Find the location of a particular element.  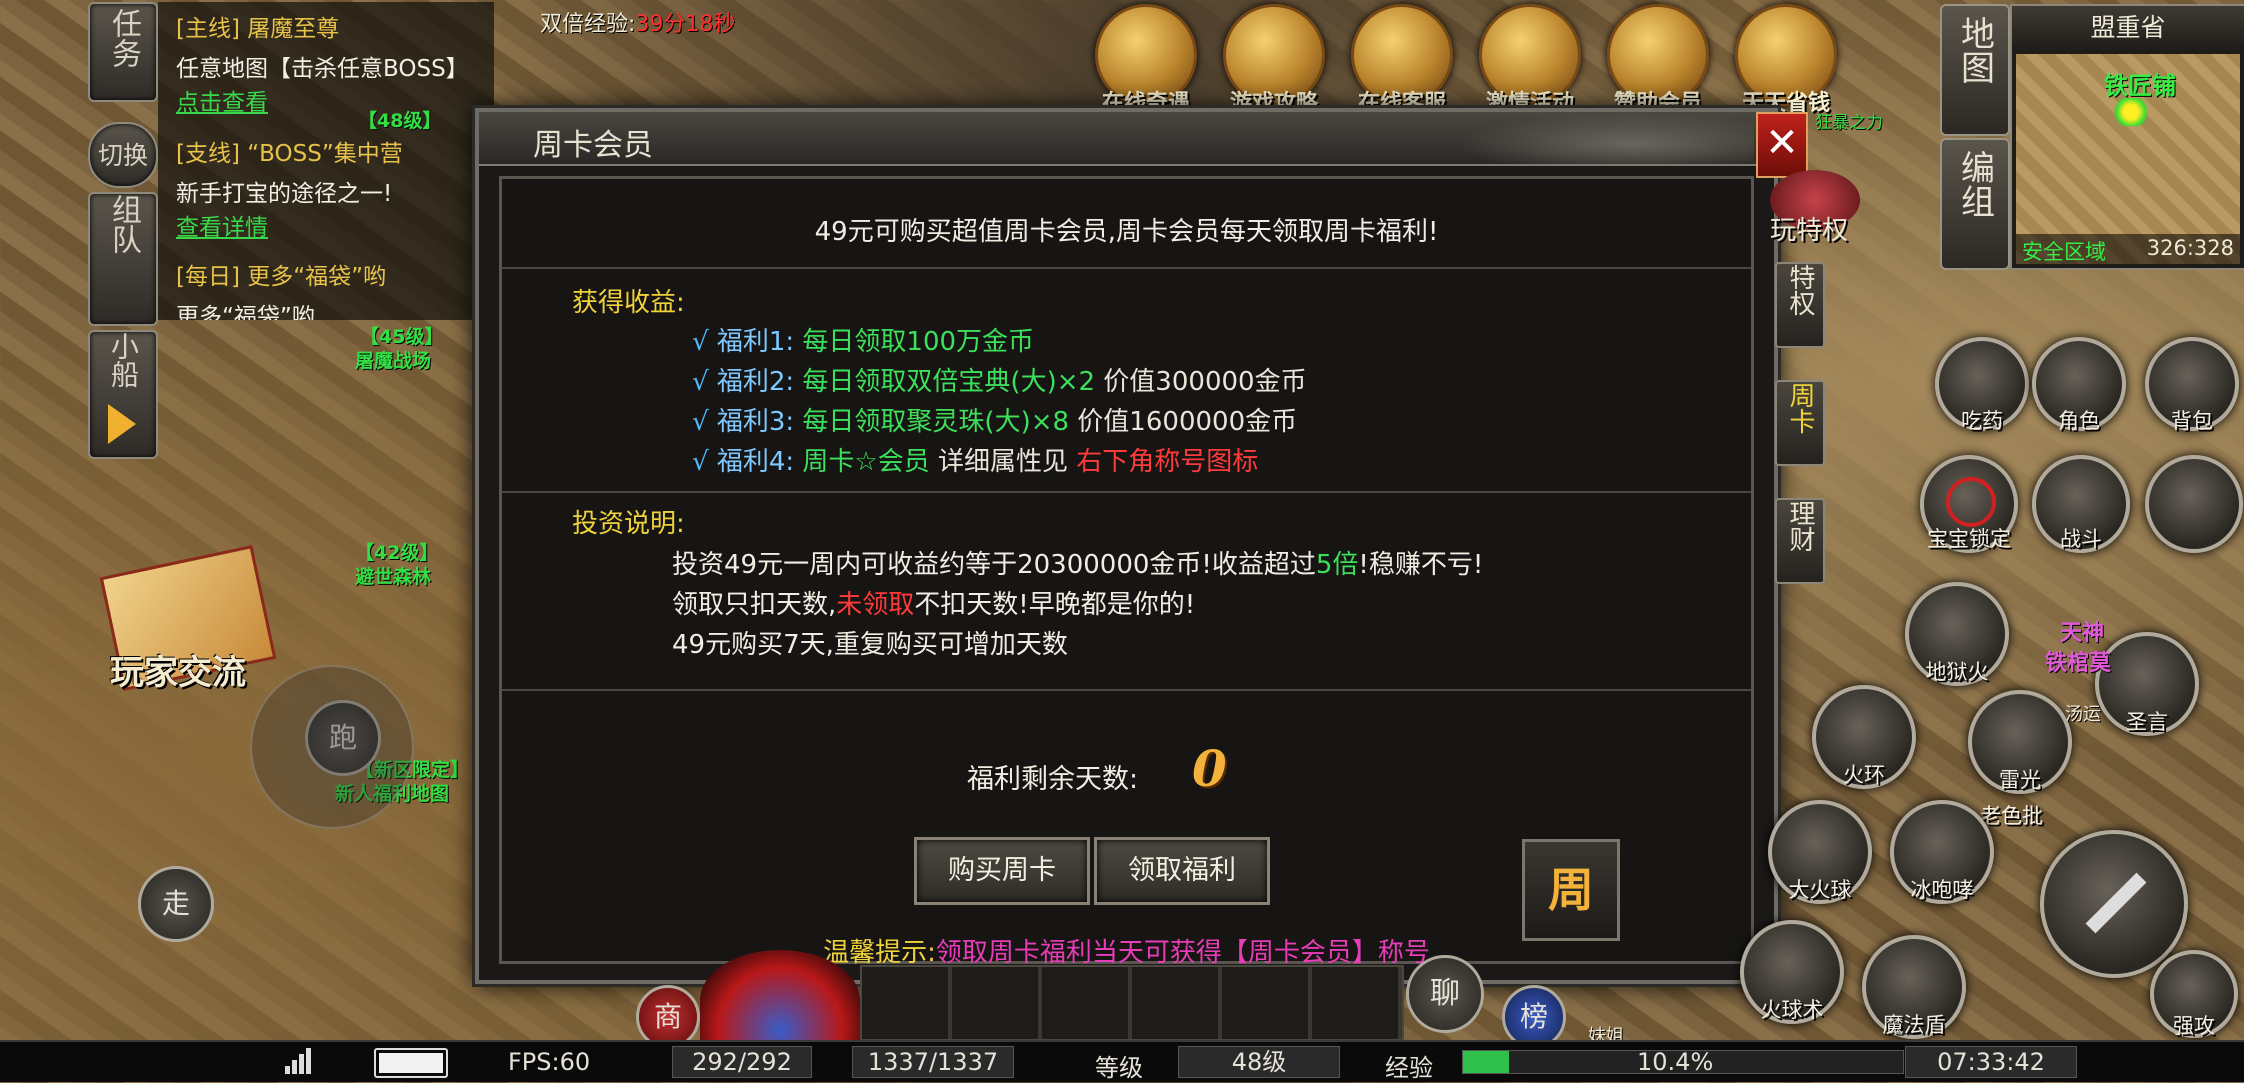

quest-head: [每日] 更多“福袋”哟 is located at coordinates (281, 277).